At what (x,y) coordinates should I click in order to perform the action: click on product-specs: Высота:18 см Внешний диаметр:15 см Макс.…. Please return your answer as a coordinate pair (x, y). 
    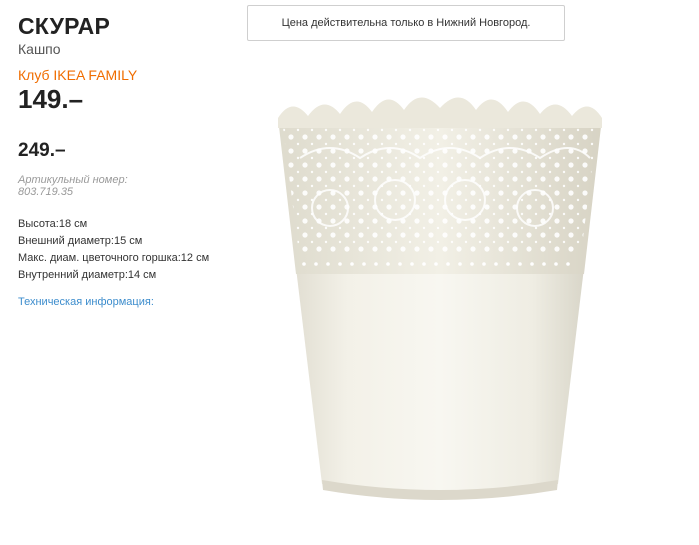
    Looking at the image, I should click on (133, 250).